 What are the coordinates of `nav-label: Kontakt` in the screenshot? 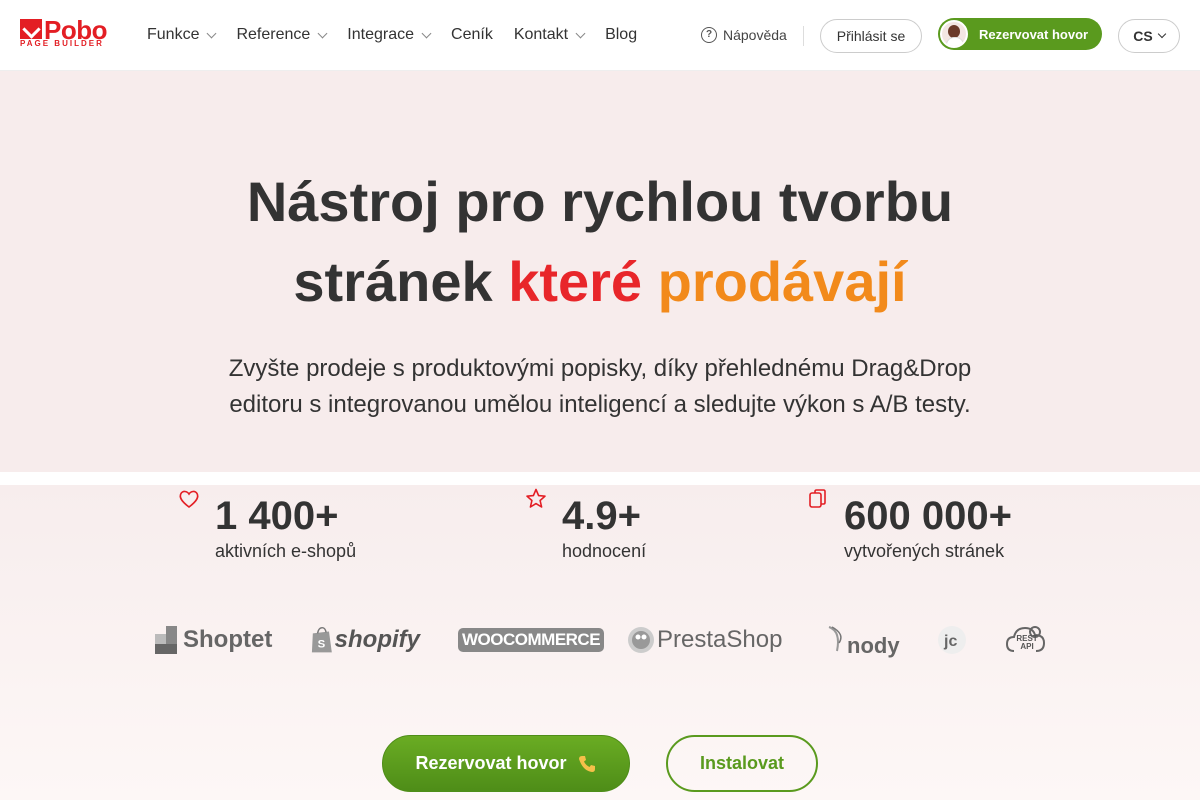 It's located at (541, 34).